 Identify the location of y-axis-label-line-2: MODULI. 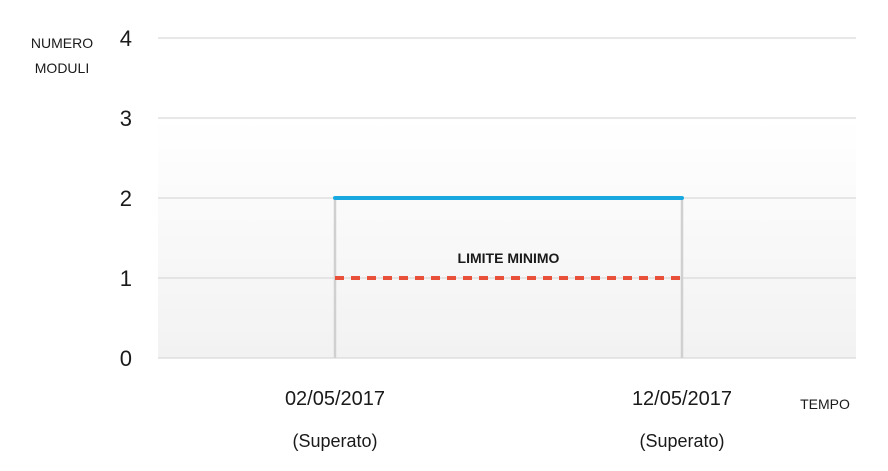
(62, 68).